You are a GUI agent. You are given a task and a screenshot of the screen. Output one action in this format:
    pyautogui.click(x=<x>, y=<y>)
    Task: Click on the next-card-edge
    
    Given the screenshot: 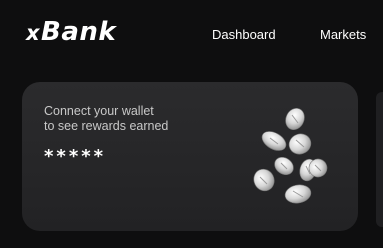 What is the action you would take?
    pyautogui.click(x=379, y=159)
    